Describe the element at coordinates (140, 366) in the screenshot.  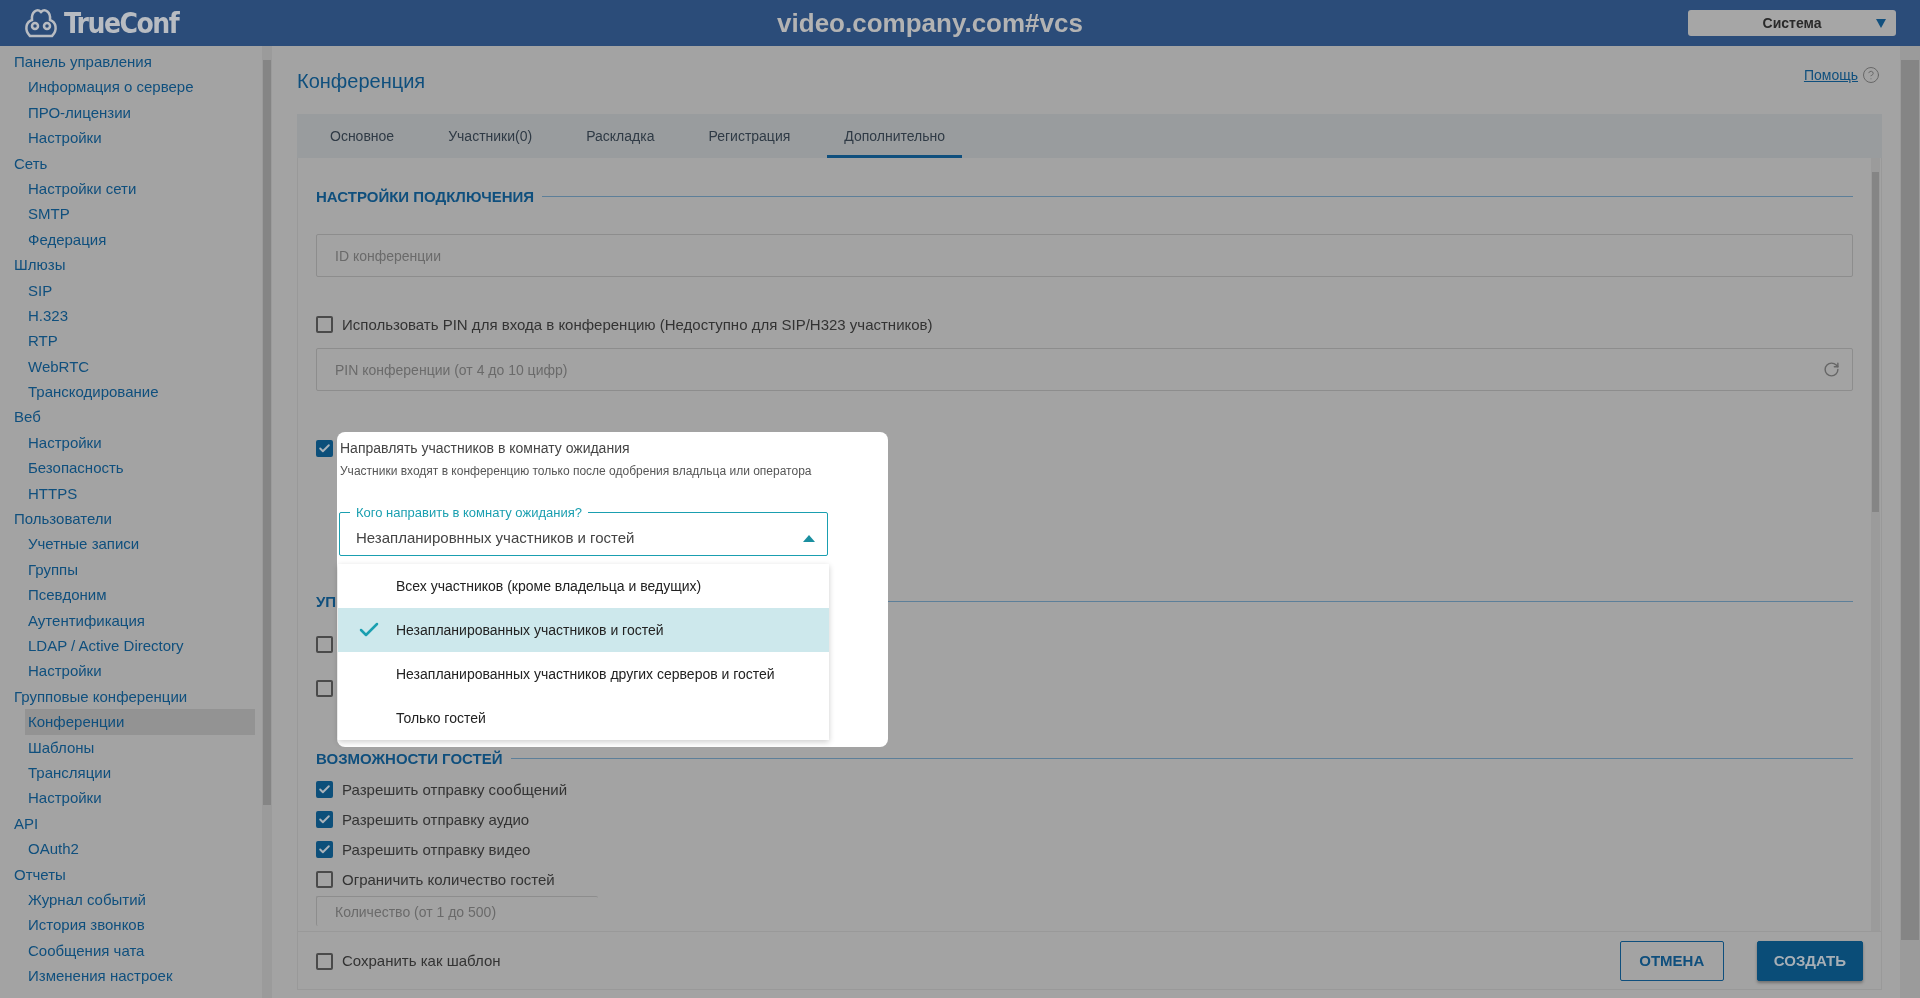
I see `sidebar-item: WebRTC` at that location.